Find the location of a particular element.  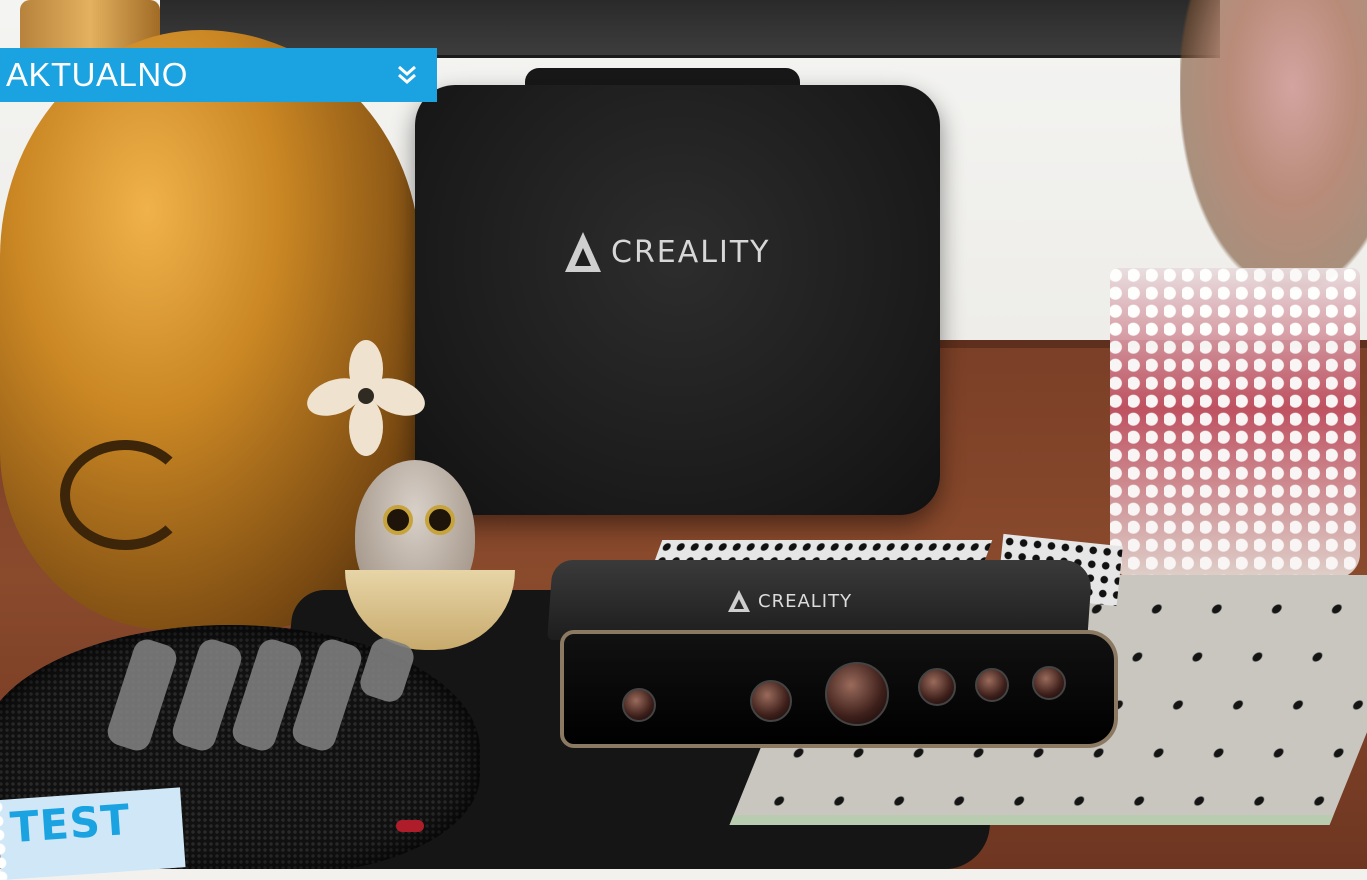

dried-flowers is located at coordinates (1273, 145).